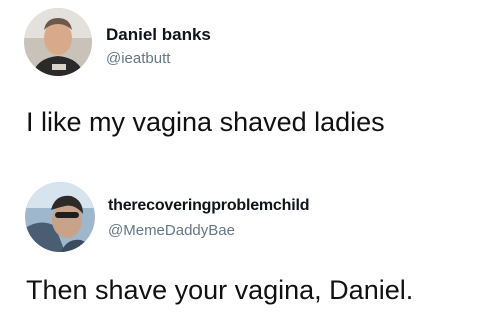  What do you see at coordinates (220, 290) in the screenshot?
I see `tweet-text: Then shave your vagina, Daniel.` at bounding box center [220, 290].